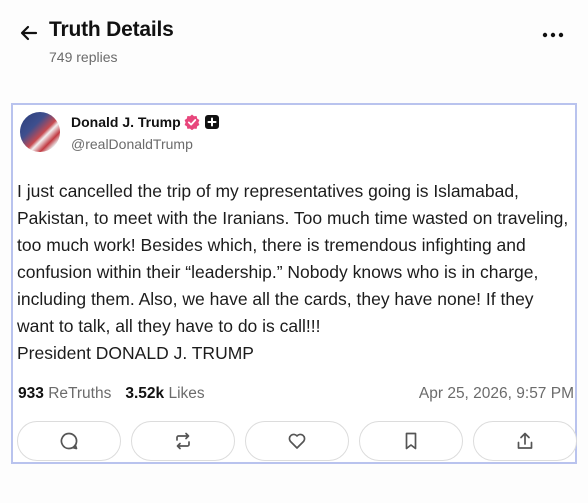  I want to click on heart-icon, so click(297, 441).